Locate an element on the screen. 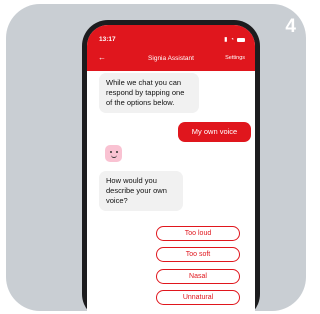  option-too-loud: Too loud is located at coordinates (198, 233).